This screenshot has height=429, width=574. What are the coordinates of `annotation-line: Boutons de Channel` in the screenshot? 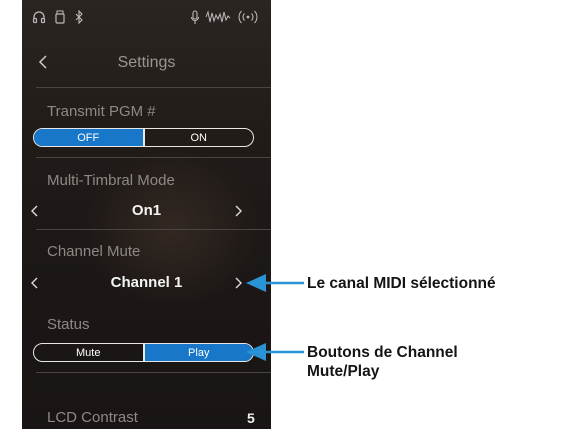 It's located at (382, 352).